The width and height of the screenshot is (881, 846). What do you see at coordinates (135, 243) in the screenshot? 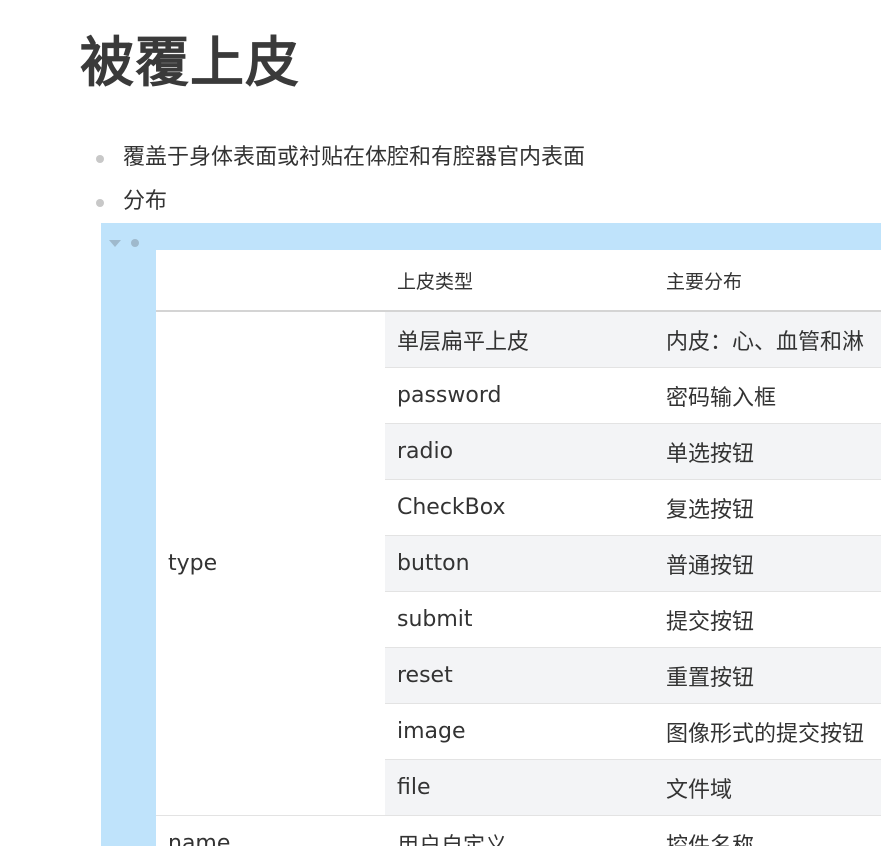
I see `dot-handle-icon` at bounding box center [135, 243].